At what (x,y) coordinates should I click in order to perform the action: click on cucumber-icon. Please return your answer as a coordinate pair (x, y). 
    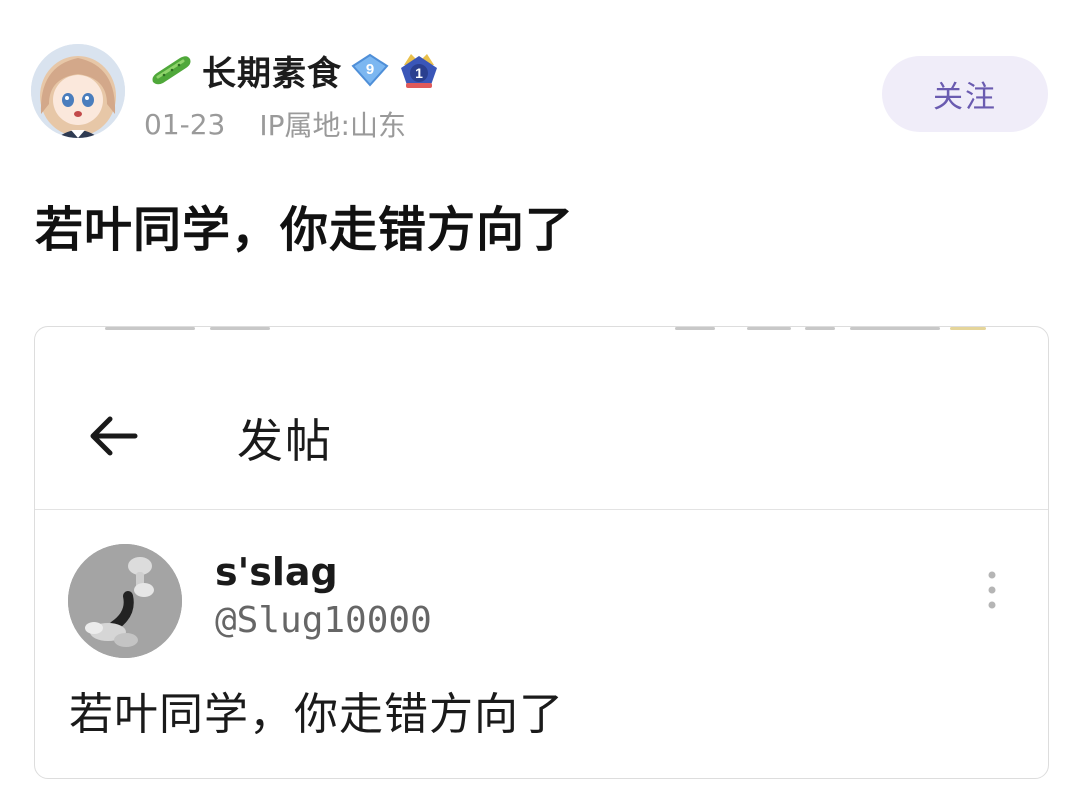
    Looking at the image, I should click on (171, 70).